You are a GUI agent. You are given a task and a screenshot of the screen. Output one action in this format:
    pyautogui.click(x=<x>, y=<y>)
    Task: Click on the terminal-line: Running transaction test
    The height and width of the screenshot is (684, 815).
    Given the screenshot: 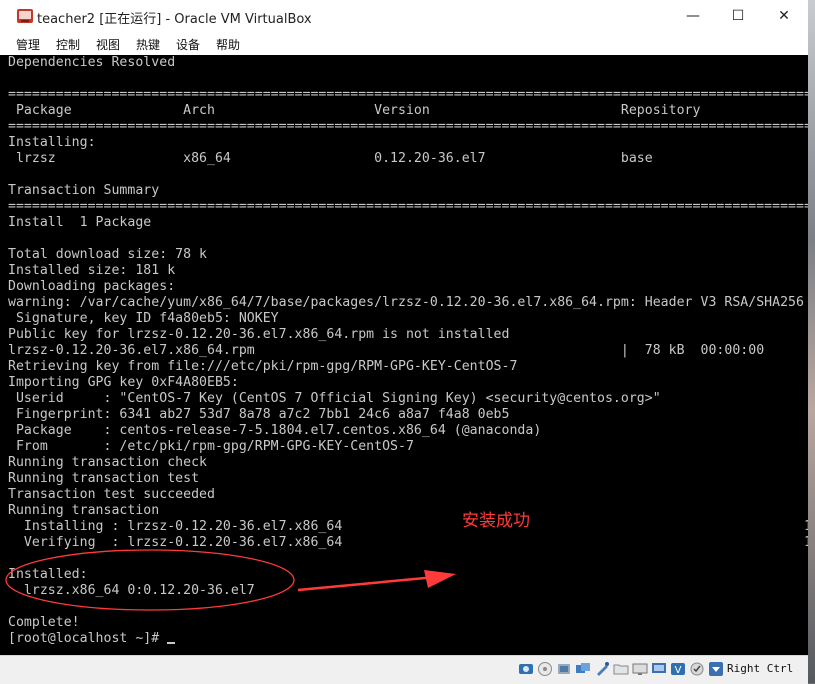 What is the action you would take?
    pyautogui.click(x=104, y=478)
    